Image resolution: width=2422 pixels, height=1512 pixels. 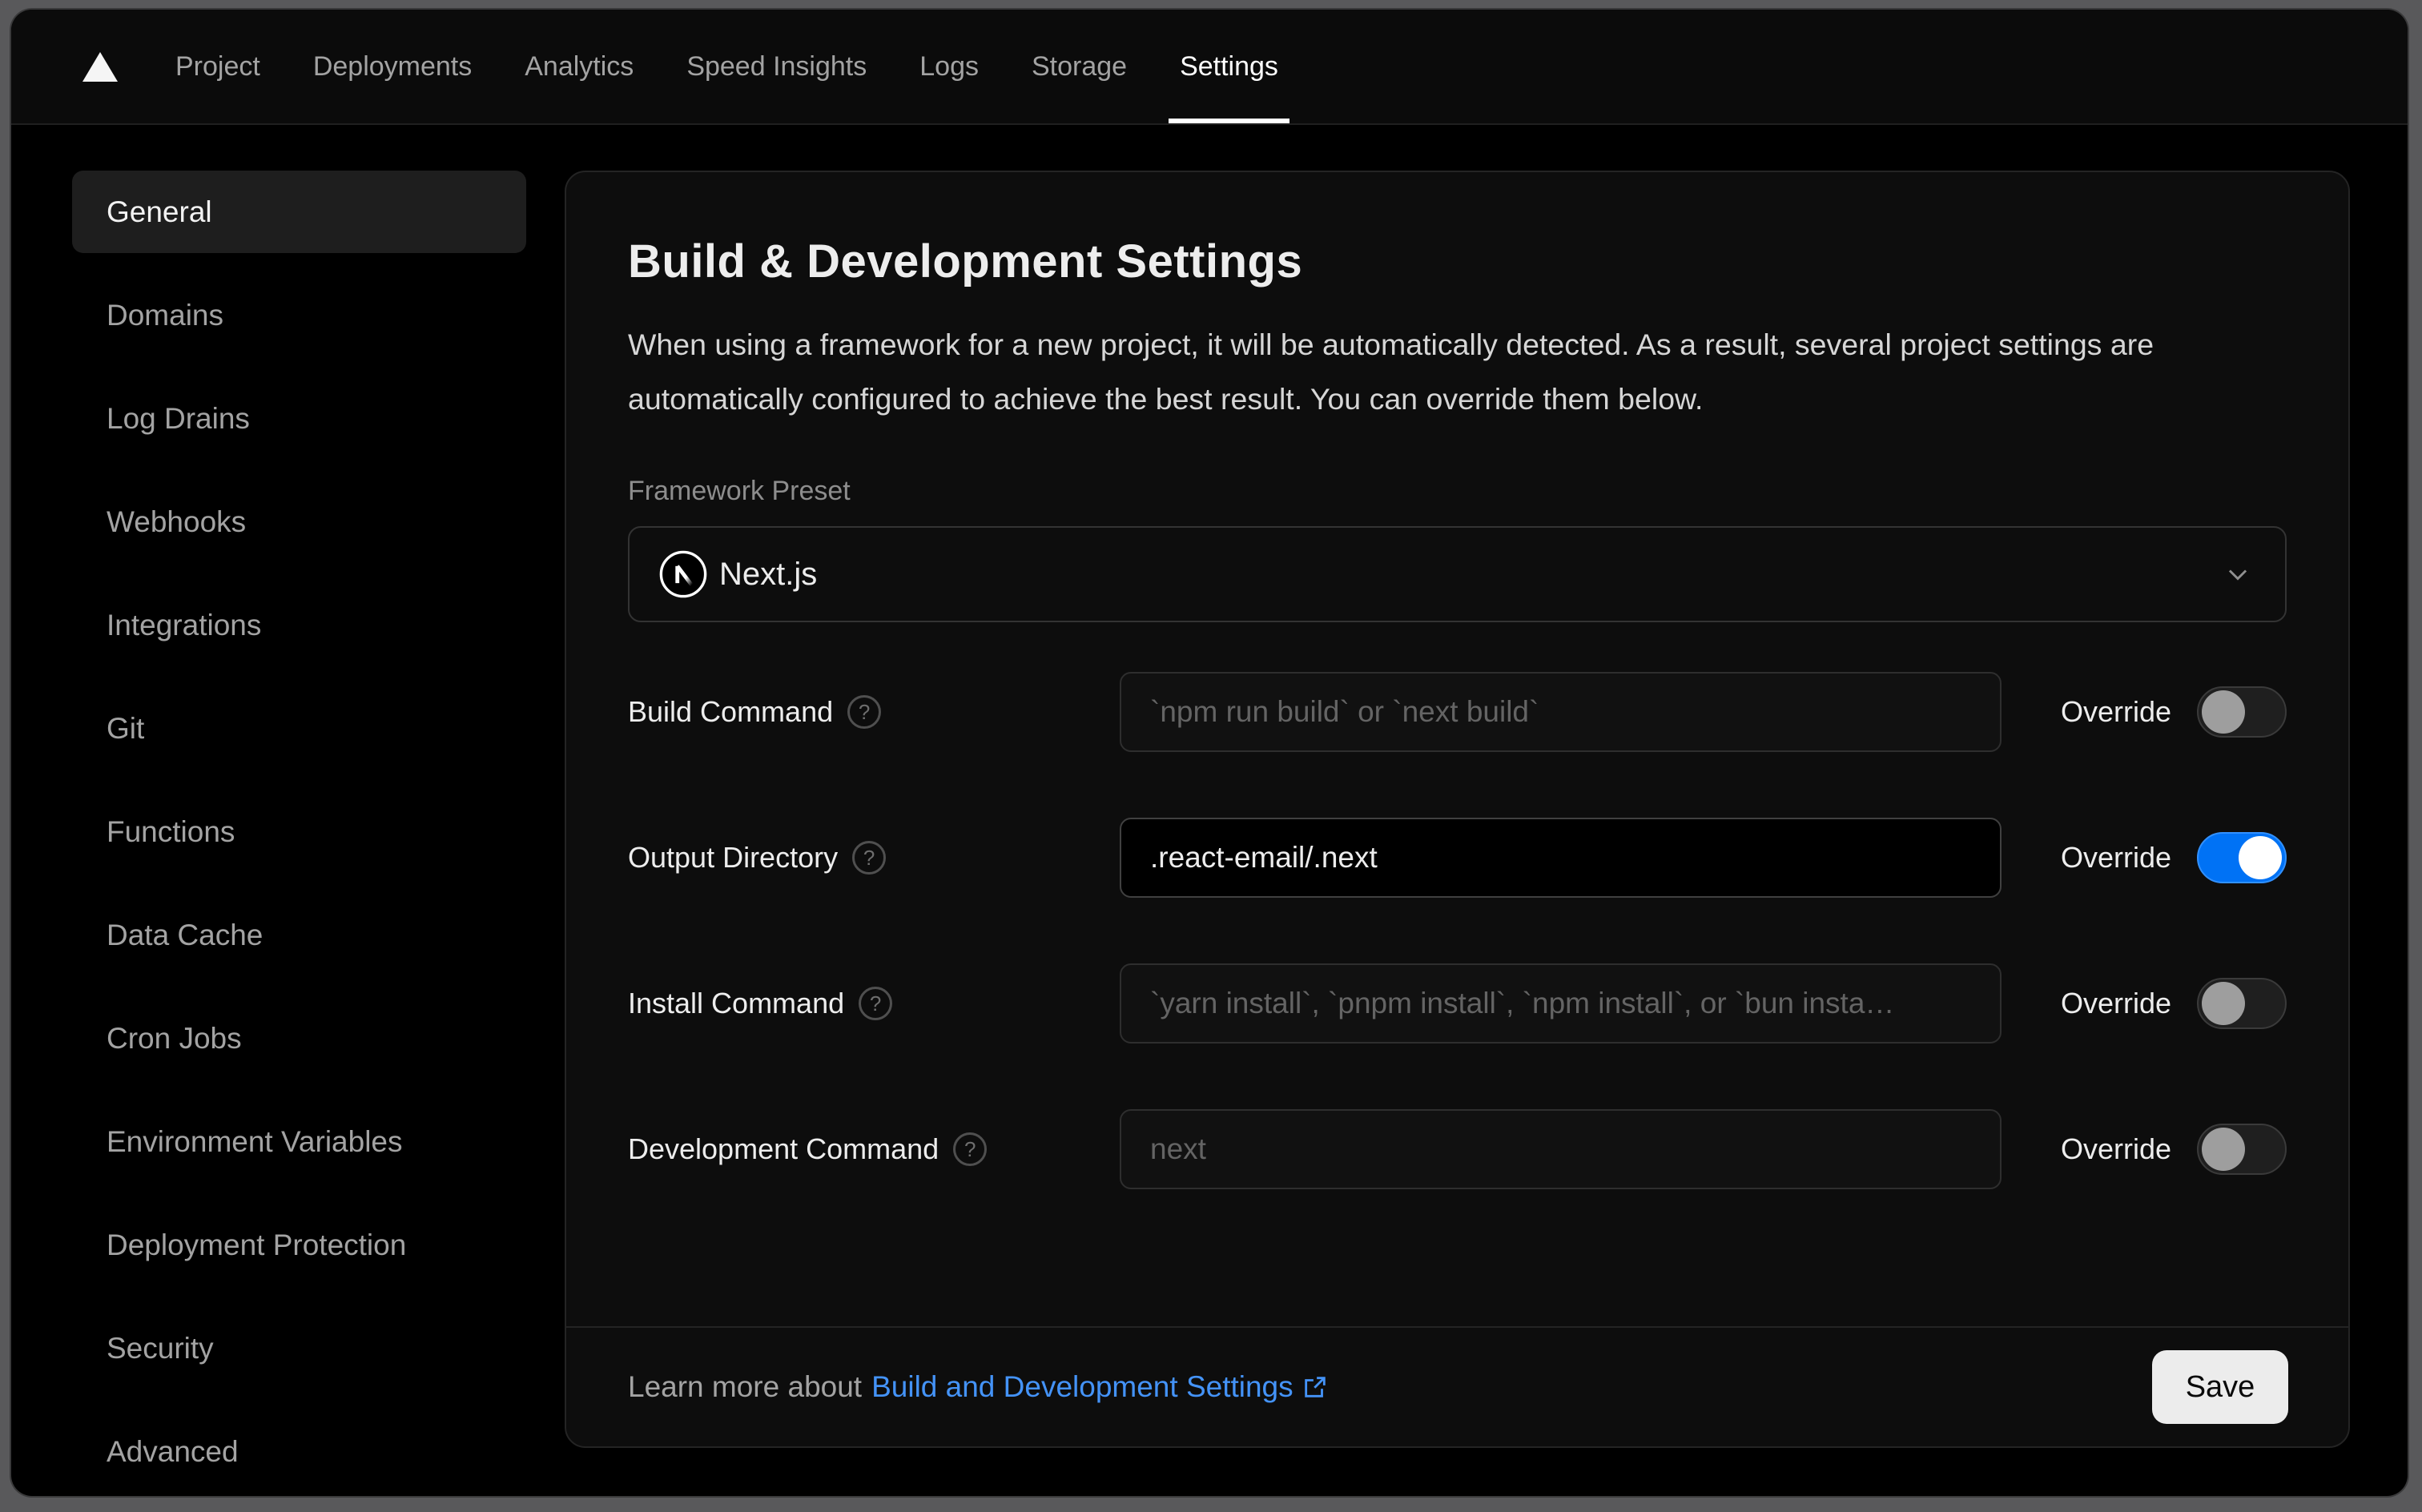 What do you see at coordinates (299, 625) in the screenshot?
I see `sidebar-item-integrations: Integrations` at bounding box center [299, 625].